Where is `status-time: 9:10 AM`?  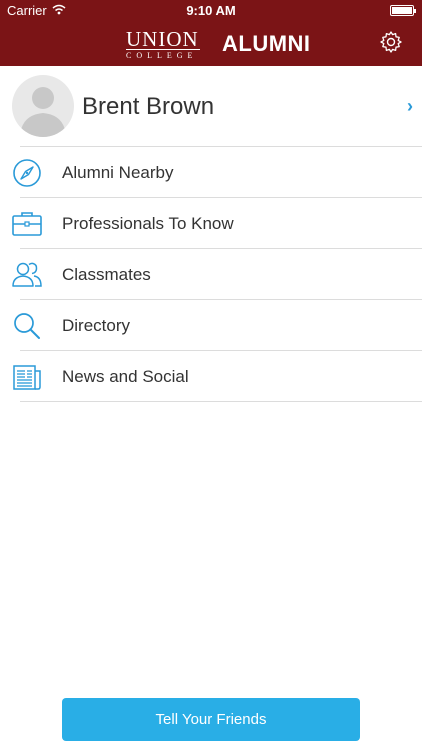 status-time: 9:10 AM is located at coordinates (211, 10).